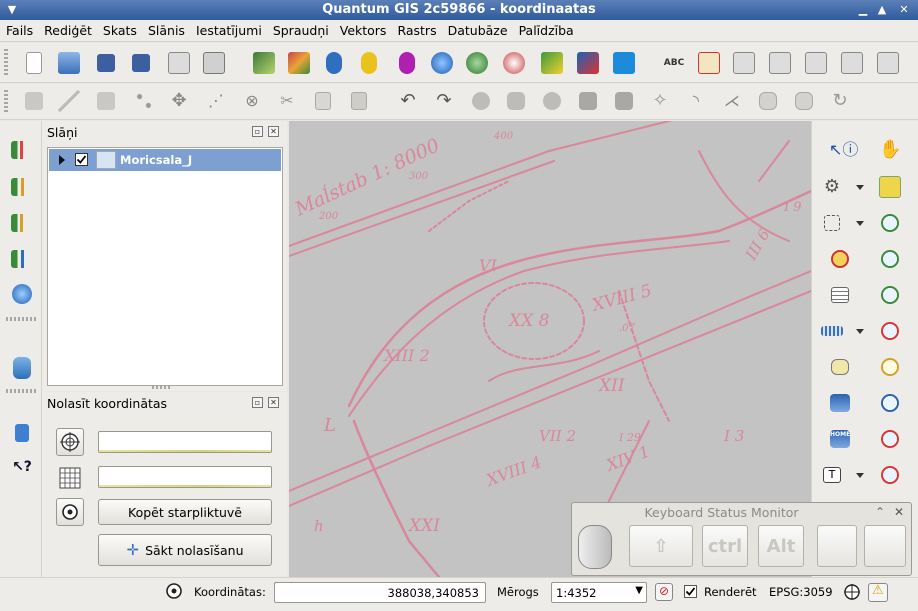 This screenshot has width=918, height=611. Describe the element at coordinates (34, 63) in the screenshot. I see `new-project-button` at that location.